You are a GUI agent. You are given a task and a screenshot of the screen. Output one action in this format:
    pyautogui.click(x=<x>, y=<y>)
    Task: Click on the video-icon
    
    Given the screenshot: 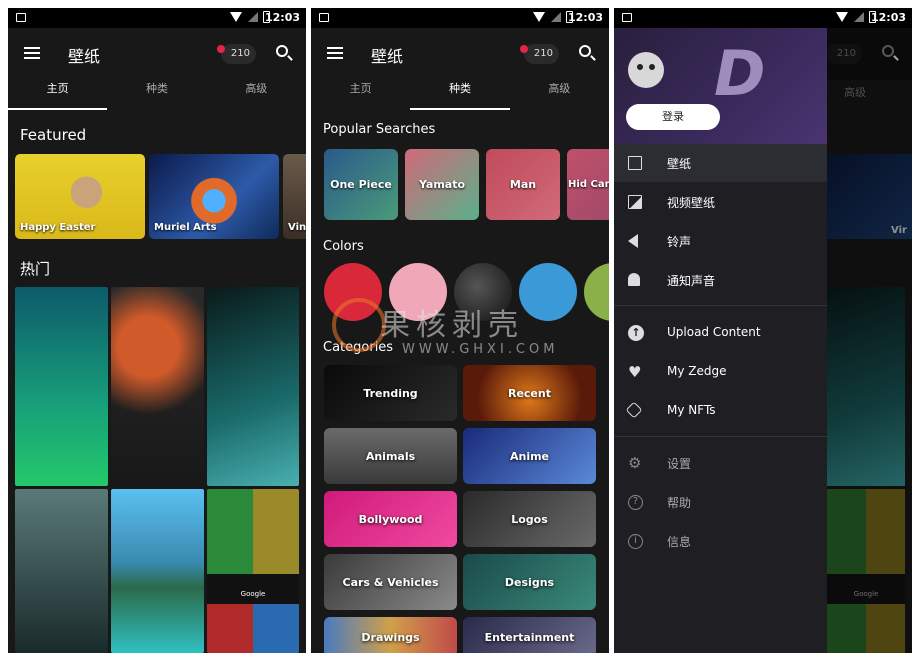 What is the action you would take?
    pyautogui.click(x=635, y=202)
    